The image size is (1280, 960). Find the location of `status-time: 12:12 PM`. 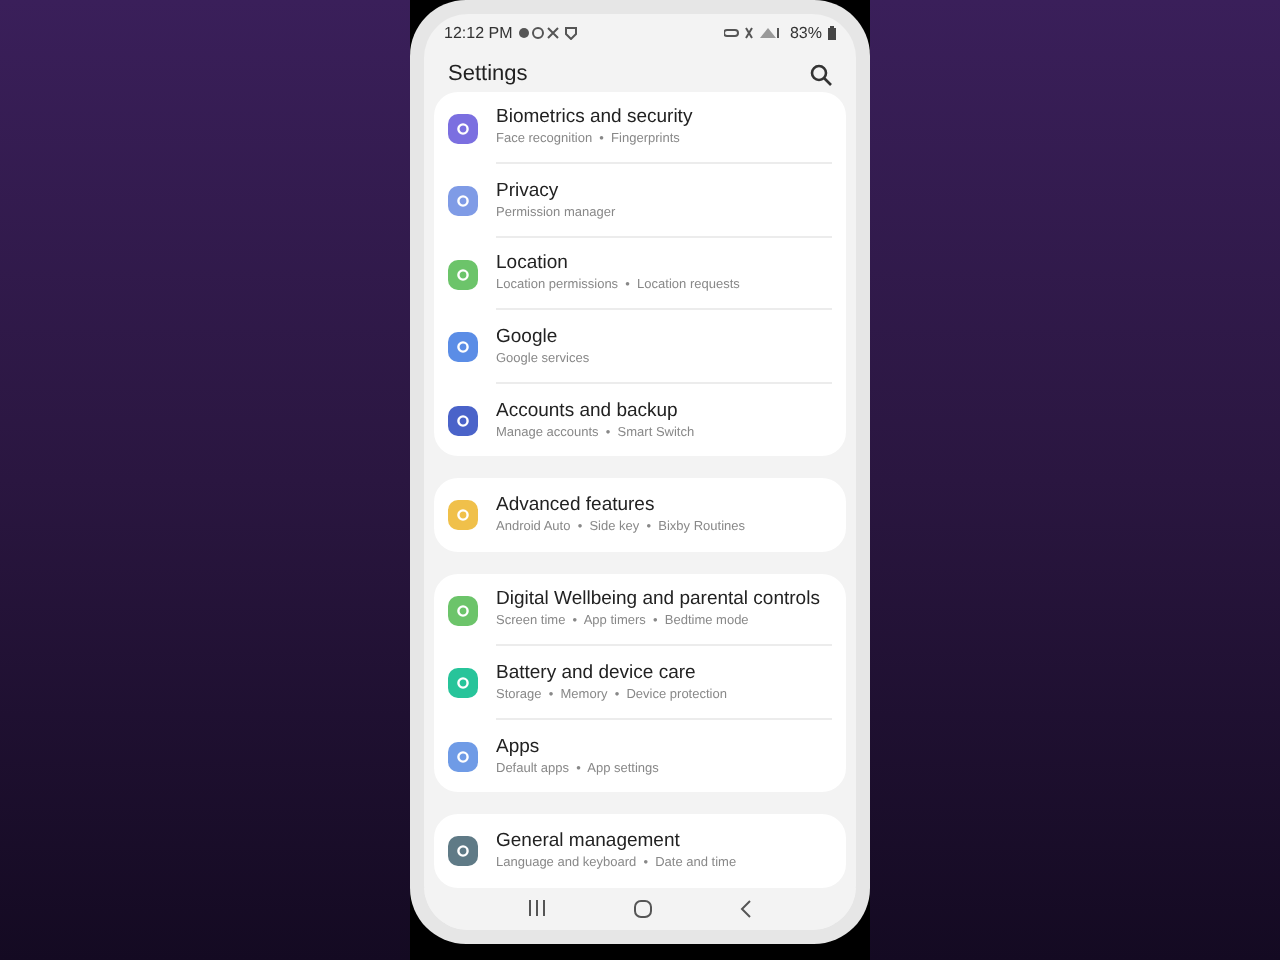

status-time: 12:12 PM is located at coordinates (478, 33).